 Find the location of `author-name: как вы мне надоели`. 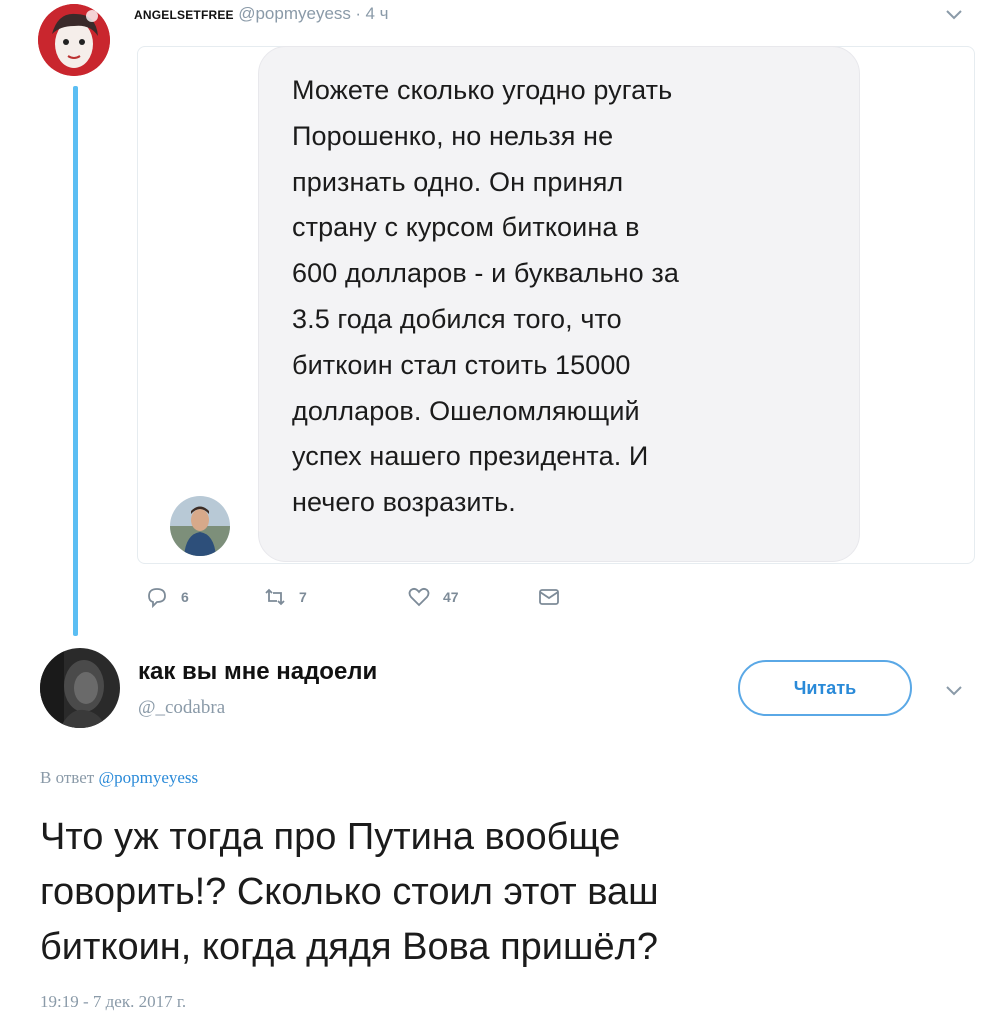

author-name: как вы мне надоели is located at coordinates (257, 672).